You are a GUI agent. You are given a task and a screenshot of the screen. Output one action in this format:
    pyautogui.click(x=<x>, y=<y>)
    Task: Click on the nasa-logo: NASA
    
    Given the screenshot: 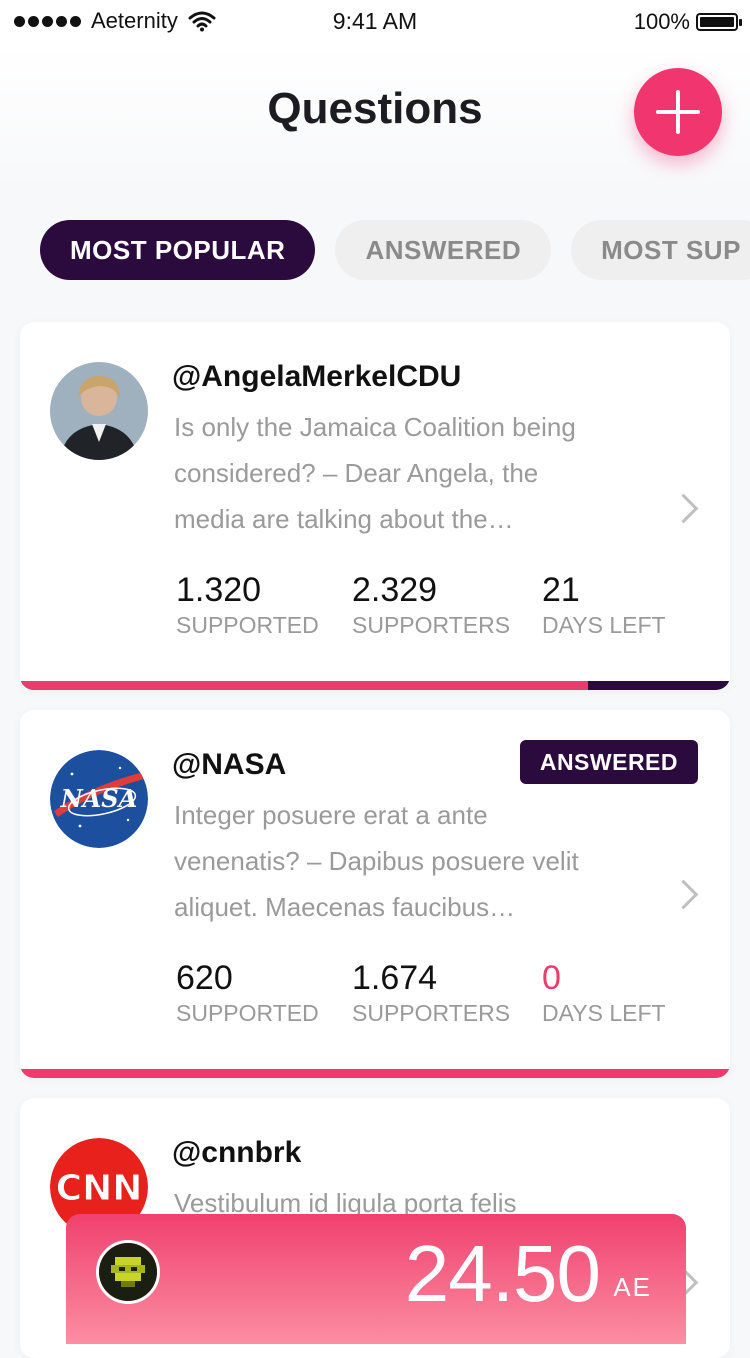 What is the action you would take?
    pyautogui.click(x=99, y=799)
    